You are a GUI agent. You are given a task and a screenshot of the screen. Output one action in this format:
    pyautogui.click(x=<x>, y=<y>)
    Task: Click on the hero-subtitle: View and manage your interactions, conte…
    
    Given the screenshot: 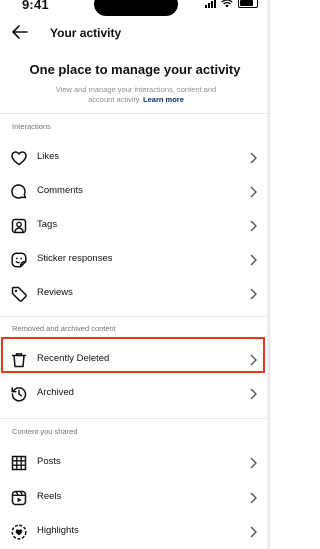 What is the action you would take?
    pyautogui.click(x=136, y=95)
    